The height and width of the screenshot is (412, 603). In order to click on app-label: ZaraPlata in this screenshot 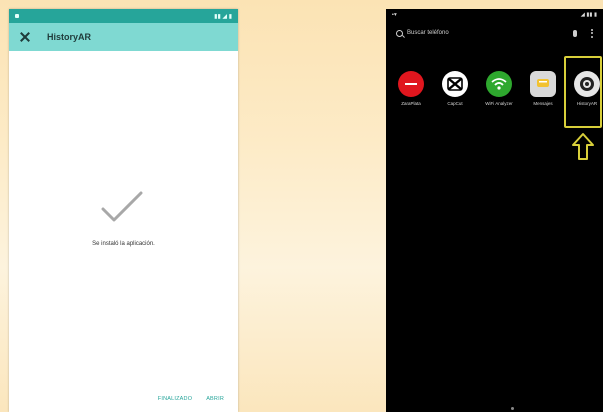, I will do `click(411, 103)`.